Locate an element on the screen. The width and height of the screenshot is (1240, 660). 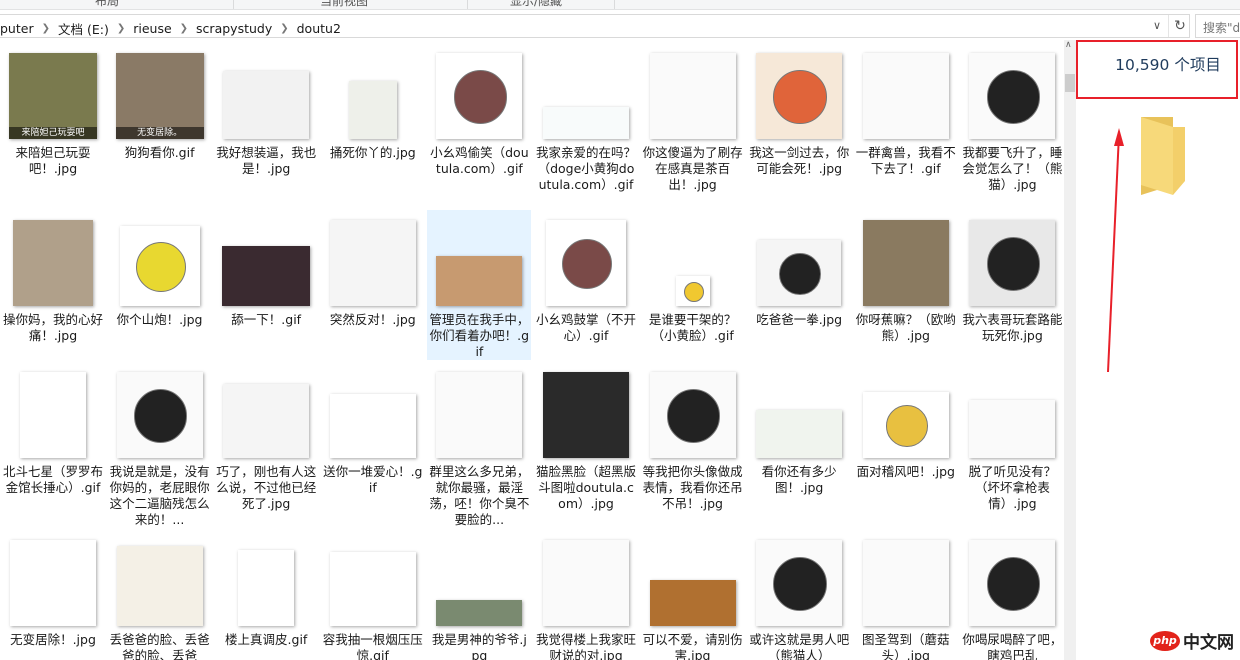
file-item: 我都要飞升了，睡会觉怎么了！（熊猫）.jpg is located at coordinates (1012, 118).